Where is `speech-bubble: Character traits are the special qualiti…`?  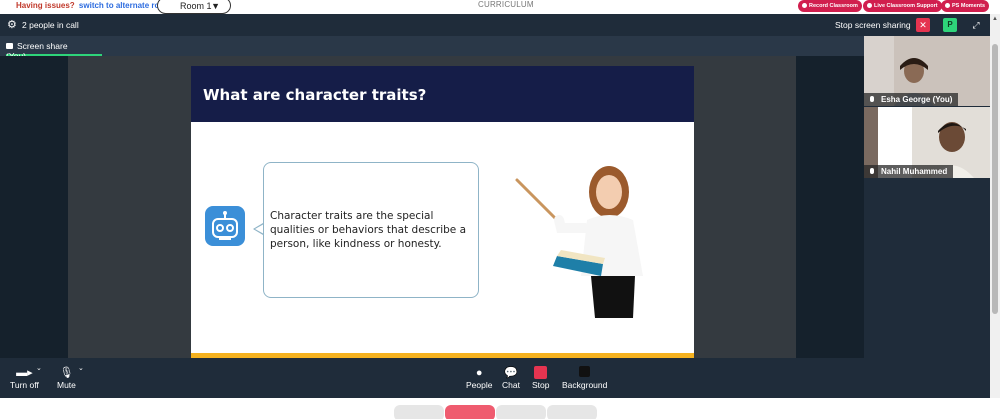
speech-bubble: Character traits are the special qualiti… is located at coordinates (371, 230).